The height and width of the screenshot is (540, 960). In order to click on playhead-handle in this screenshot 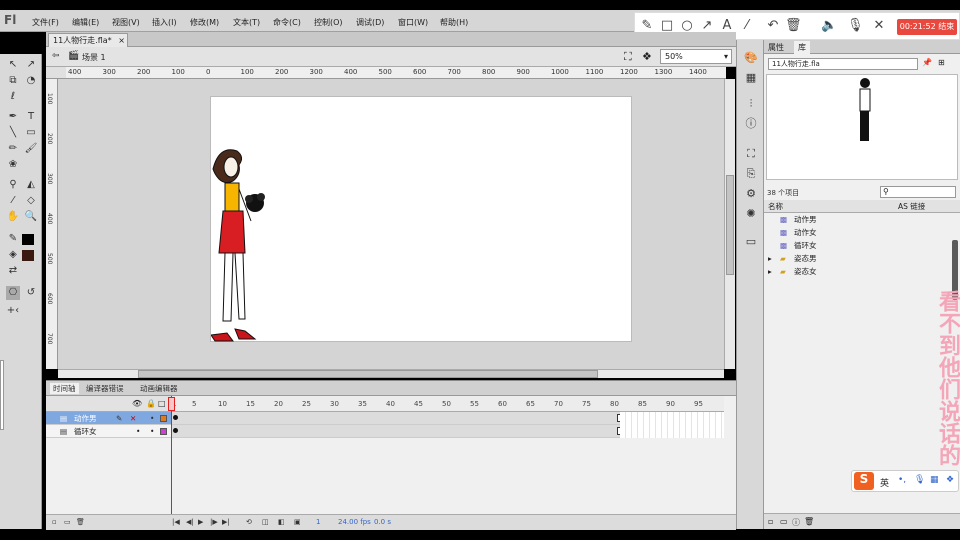, I will do `click(171, 404)`.